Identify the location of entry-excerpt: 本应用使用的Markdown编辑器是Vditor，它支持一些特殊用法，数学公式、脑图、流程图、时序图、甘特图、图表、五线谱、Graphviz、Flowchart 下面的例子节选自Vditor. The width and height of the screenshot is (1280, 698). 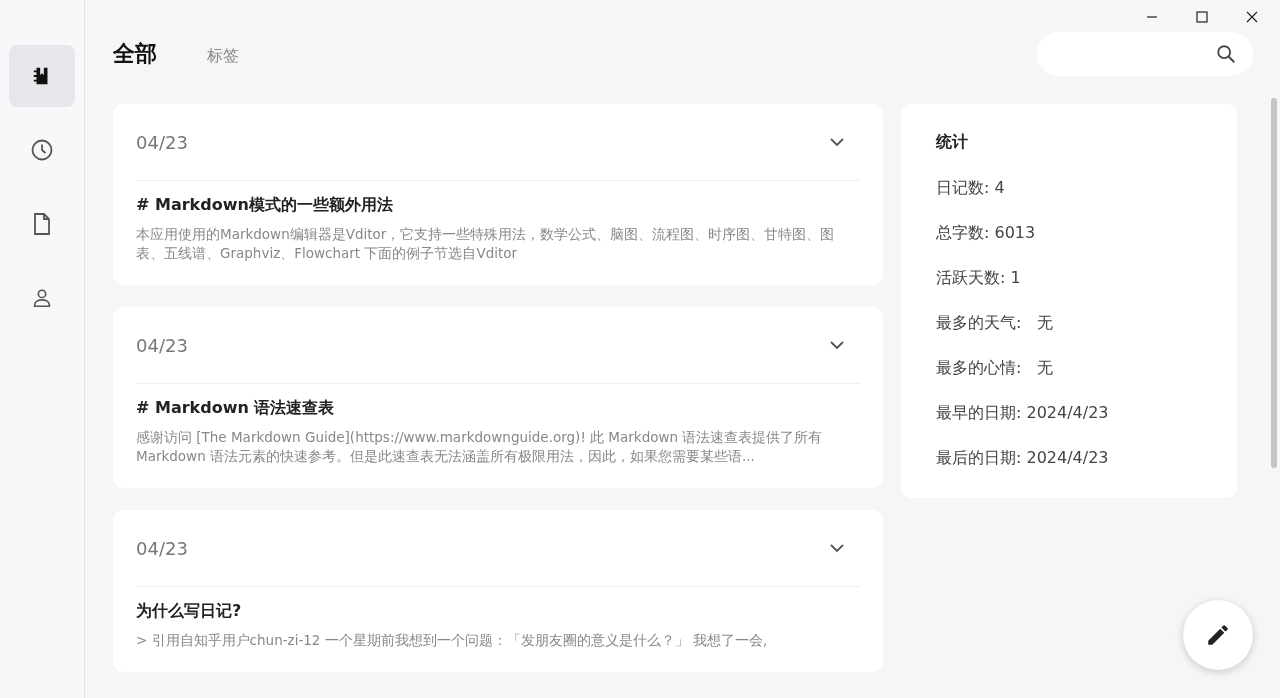
(486, 244).